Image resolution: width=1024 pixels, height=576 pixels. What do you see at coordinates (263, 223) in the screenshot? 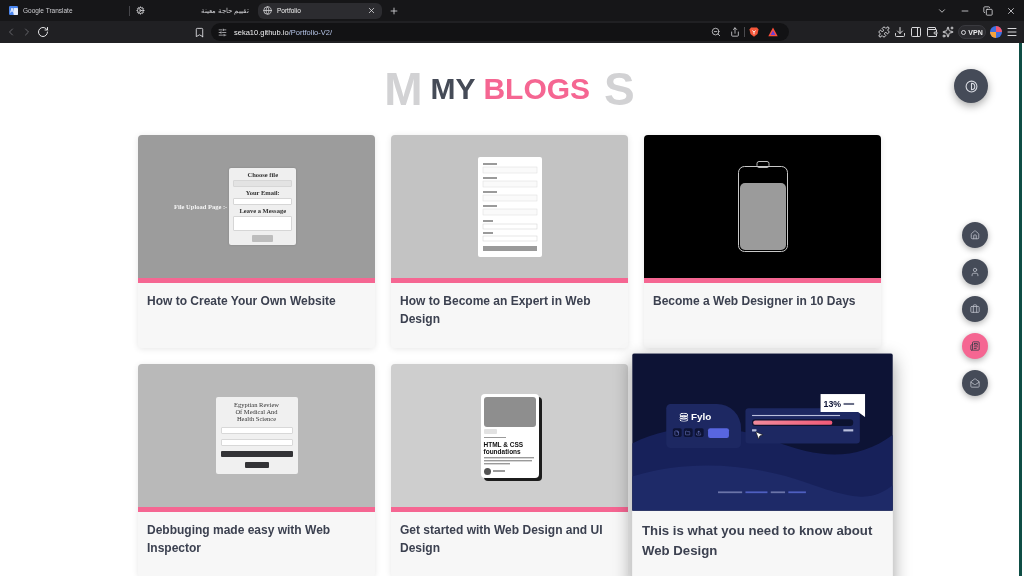
I see `textarea-field` at bounding box center [263, 223].